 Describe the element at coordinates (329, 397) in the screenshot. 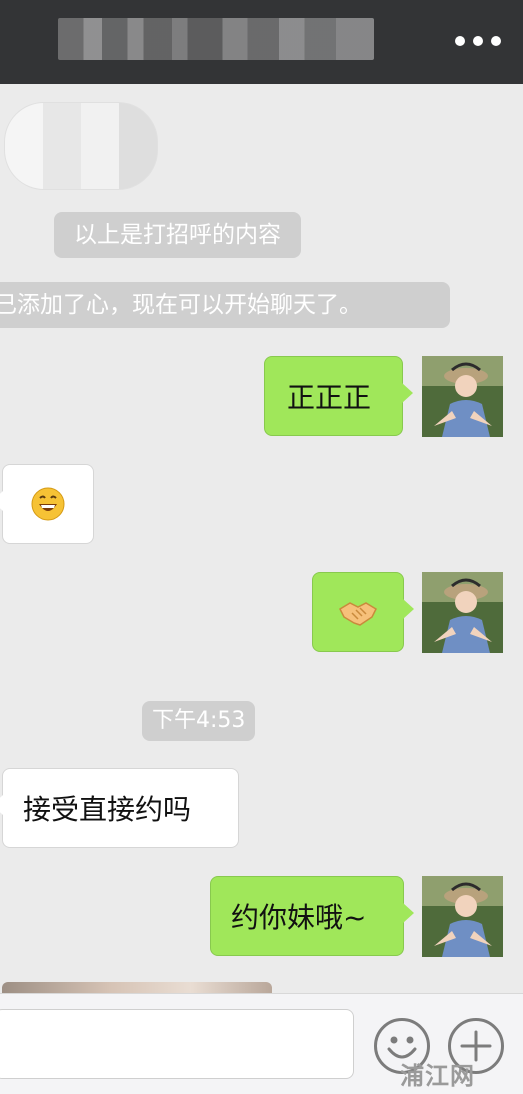

I see `message-text: 正正正` at that location.